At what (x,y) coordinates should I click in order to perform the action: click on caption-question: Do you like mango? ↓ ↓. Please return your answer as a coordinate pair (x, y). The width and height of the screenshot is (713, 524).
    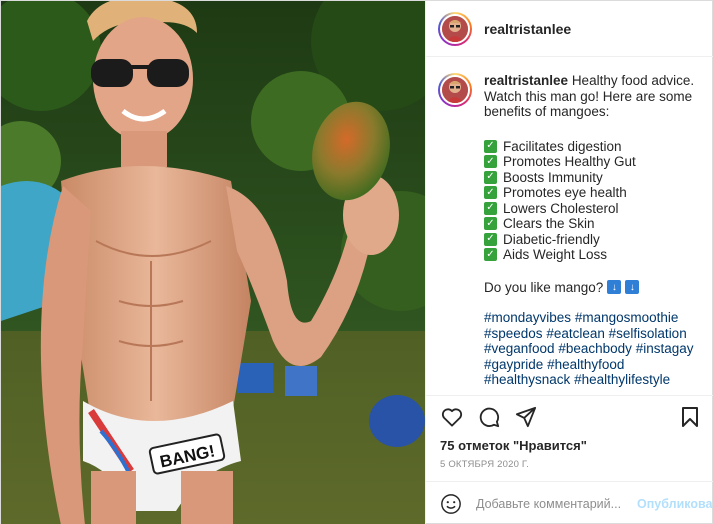
    Looking at the image, I should click on (592, 288).